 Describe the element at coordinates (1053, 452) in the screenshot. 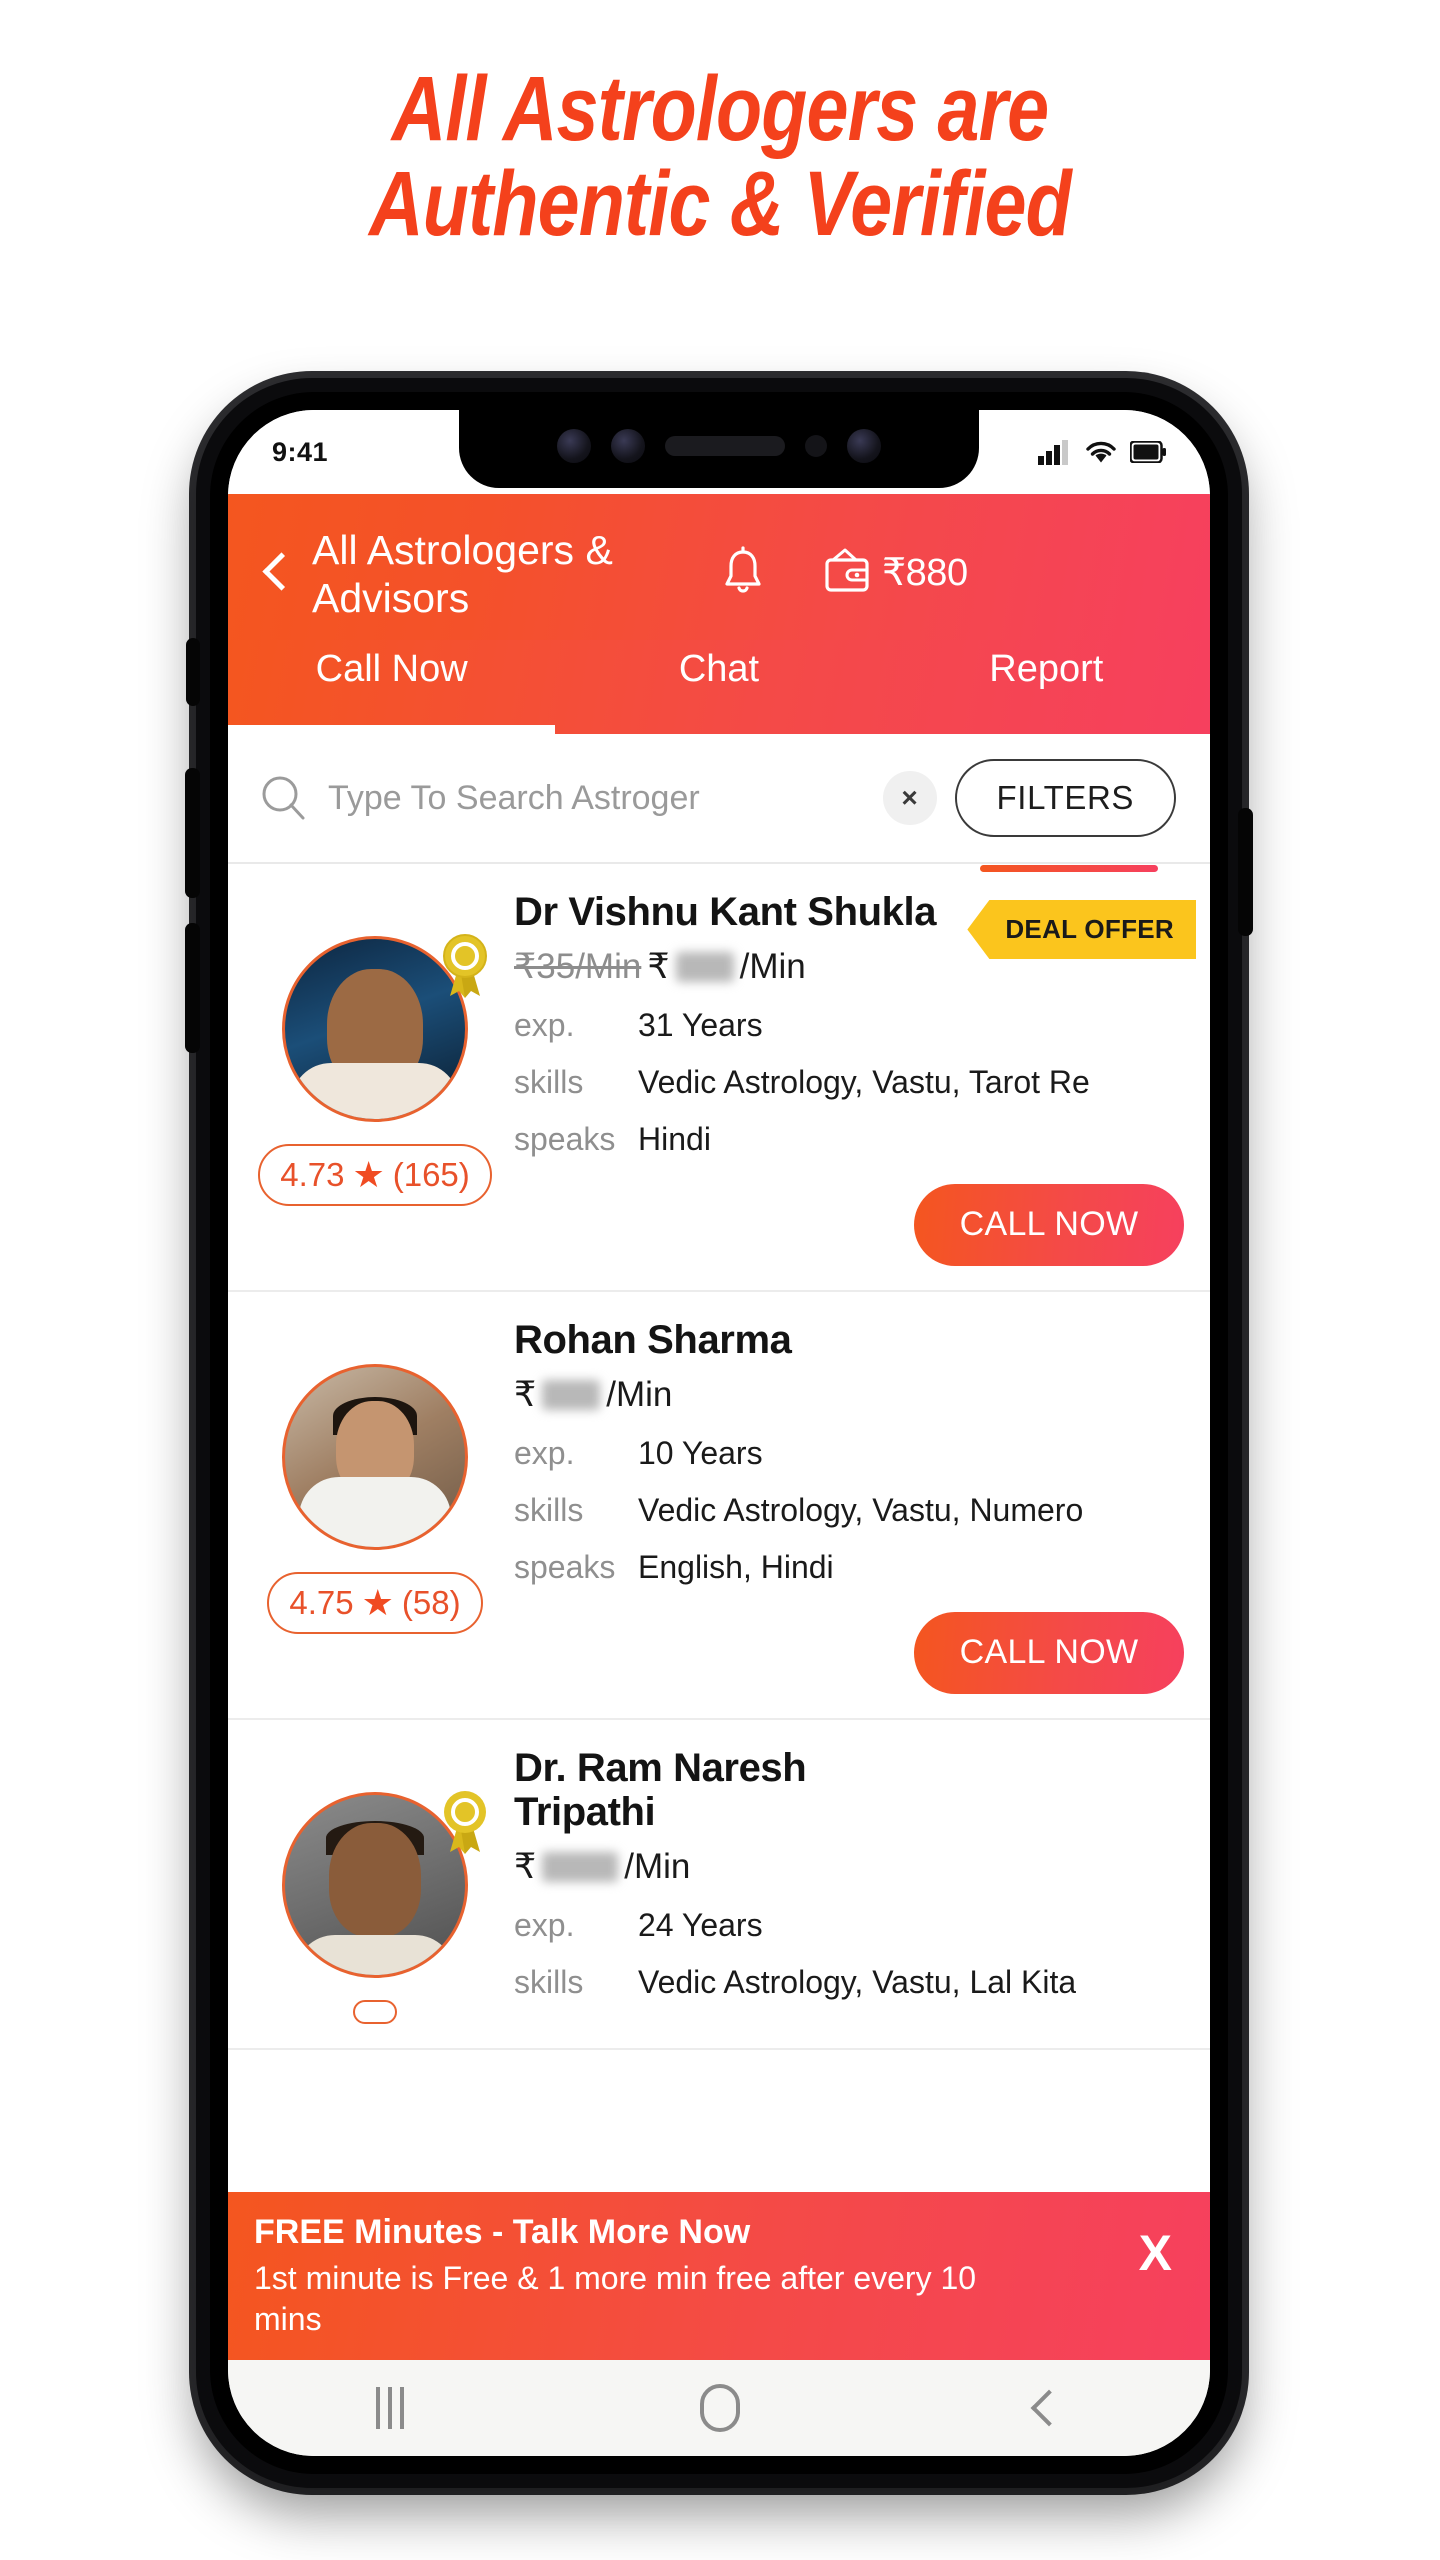

I see `signal-bars-icon` at that location.